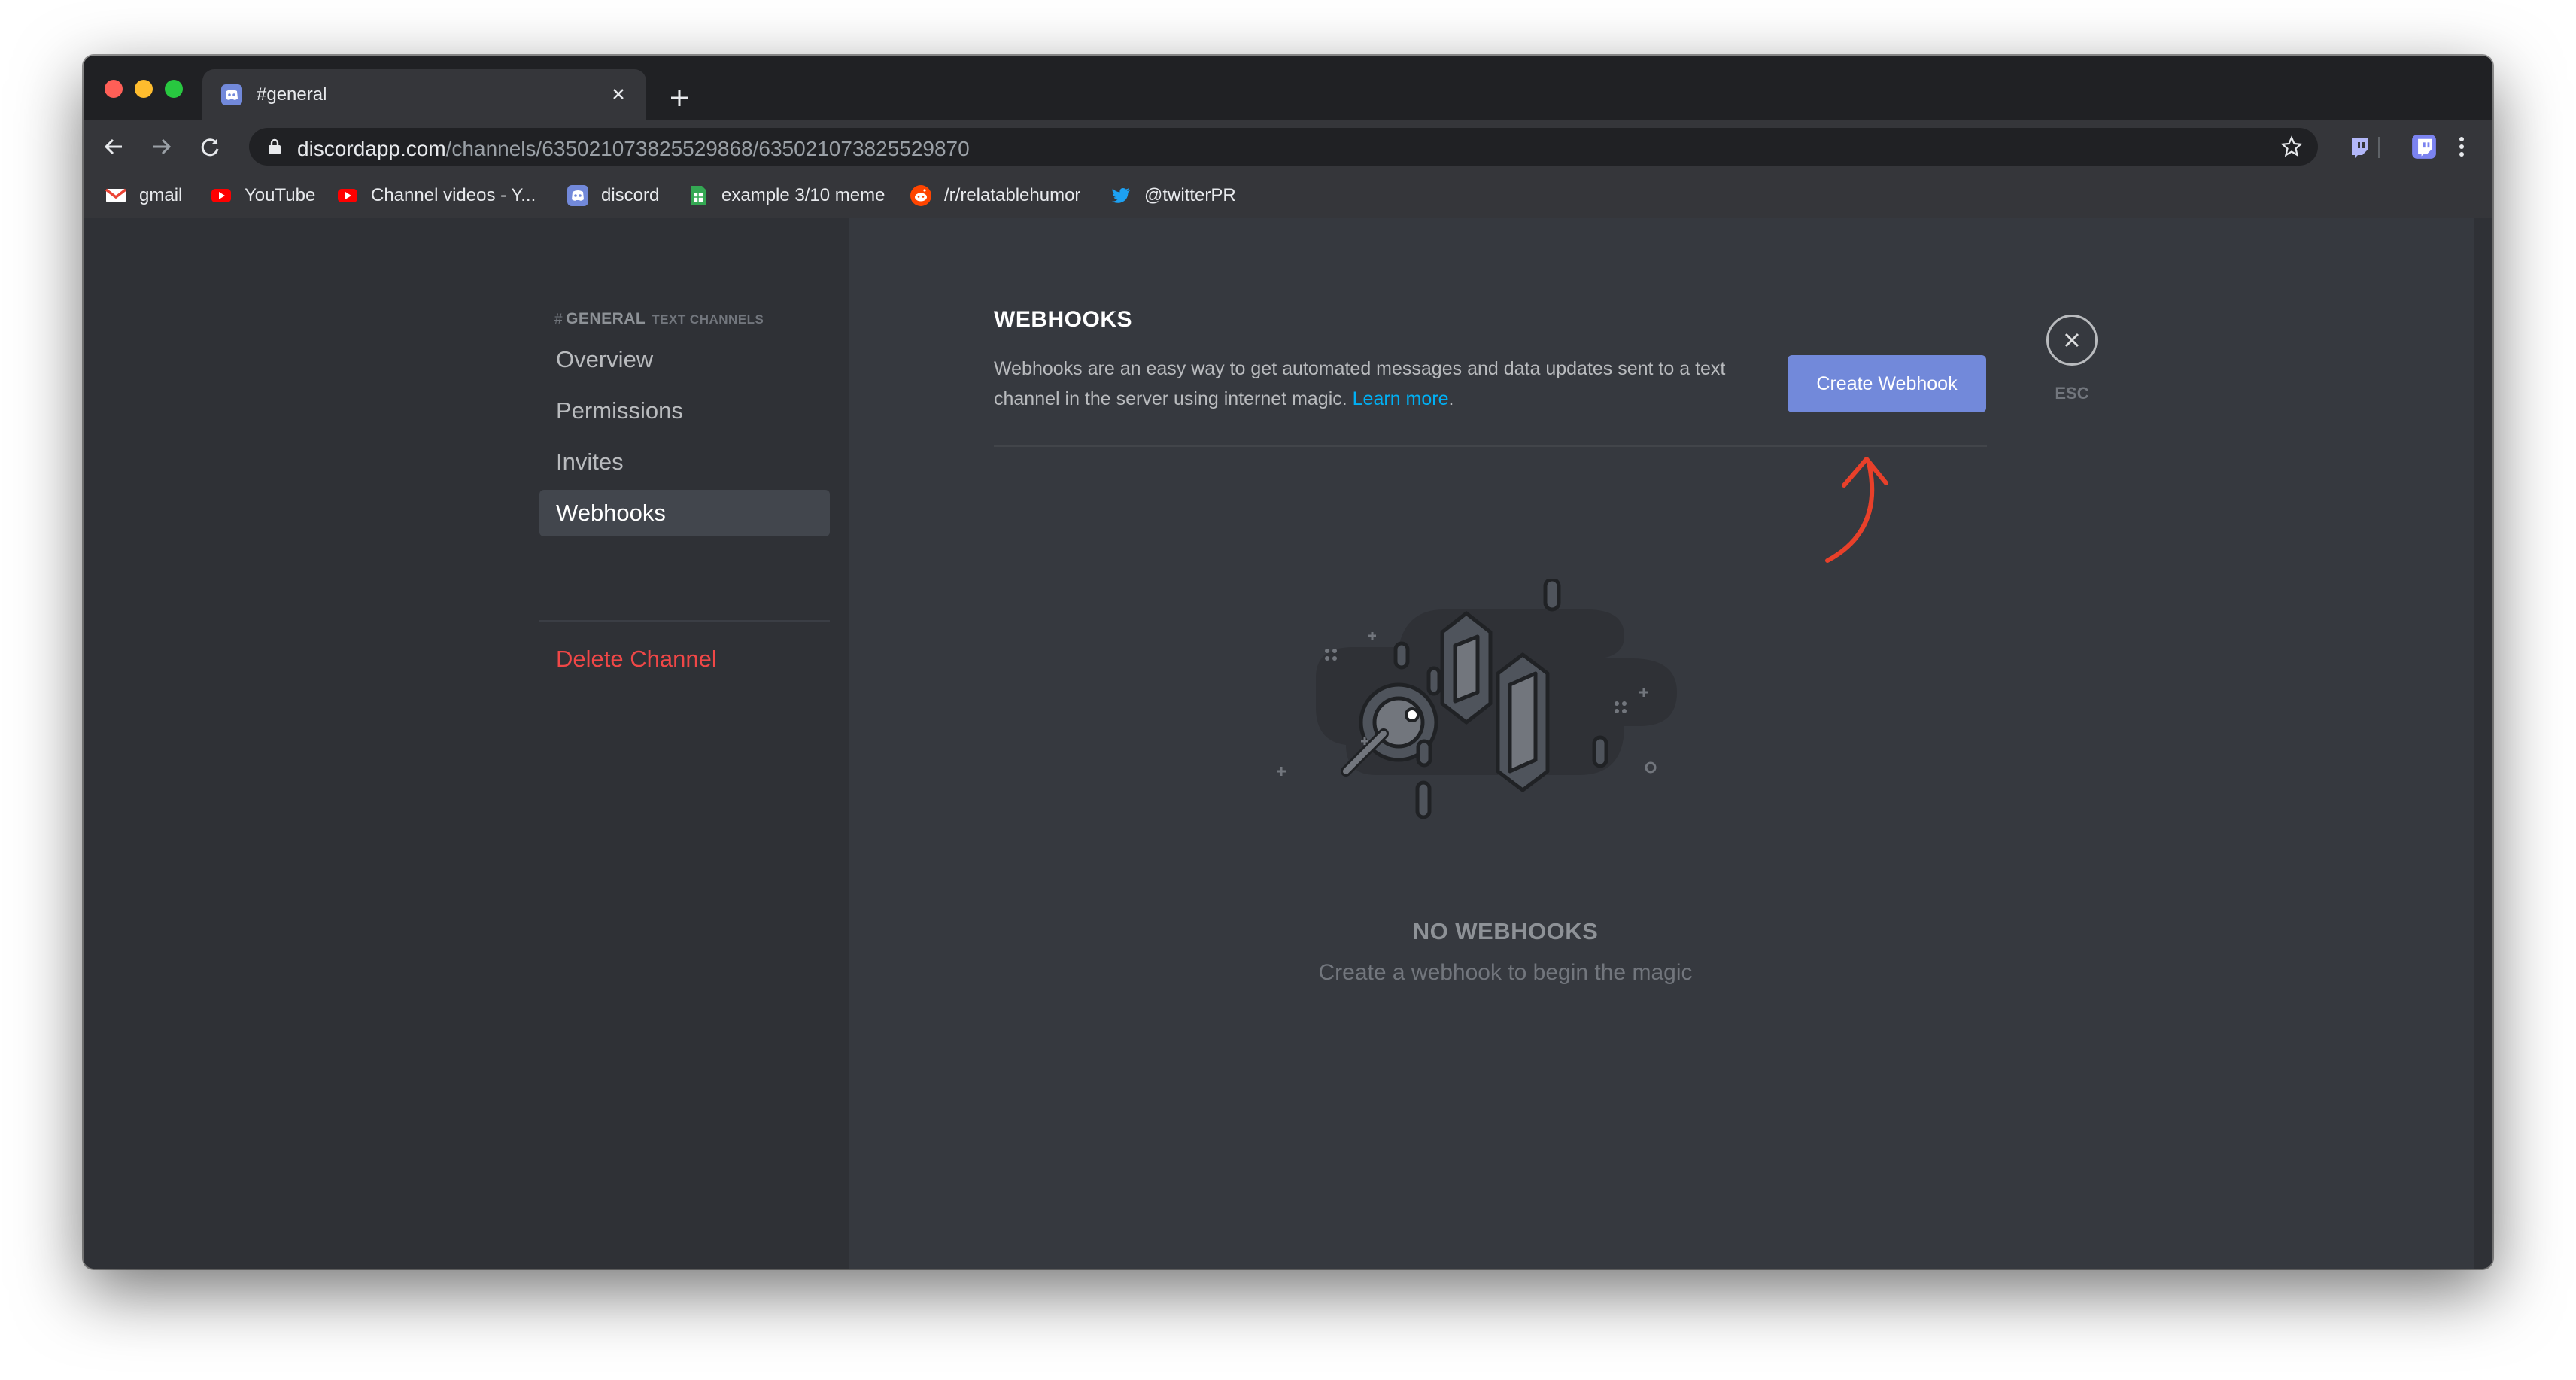 Image resolution: width=2576 pixels, height=1380 pixels. Describe the element at coordinates (699, 195) in the screenshot. I see `sheets-icon` at that location.